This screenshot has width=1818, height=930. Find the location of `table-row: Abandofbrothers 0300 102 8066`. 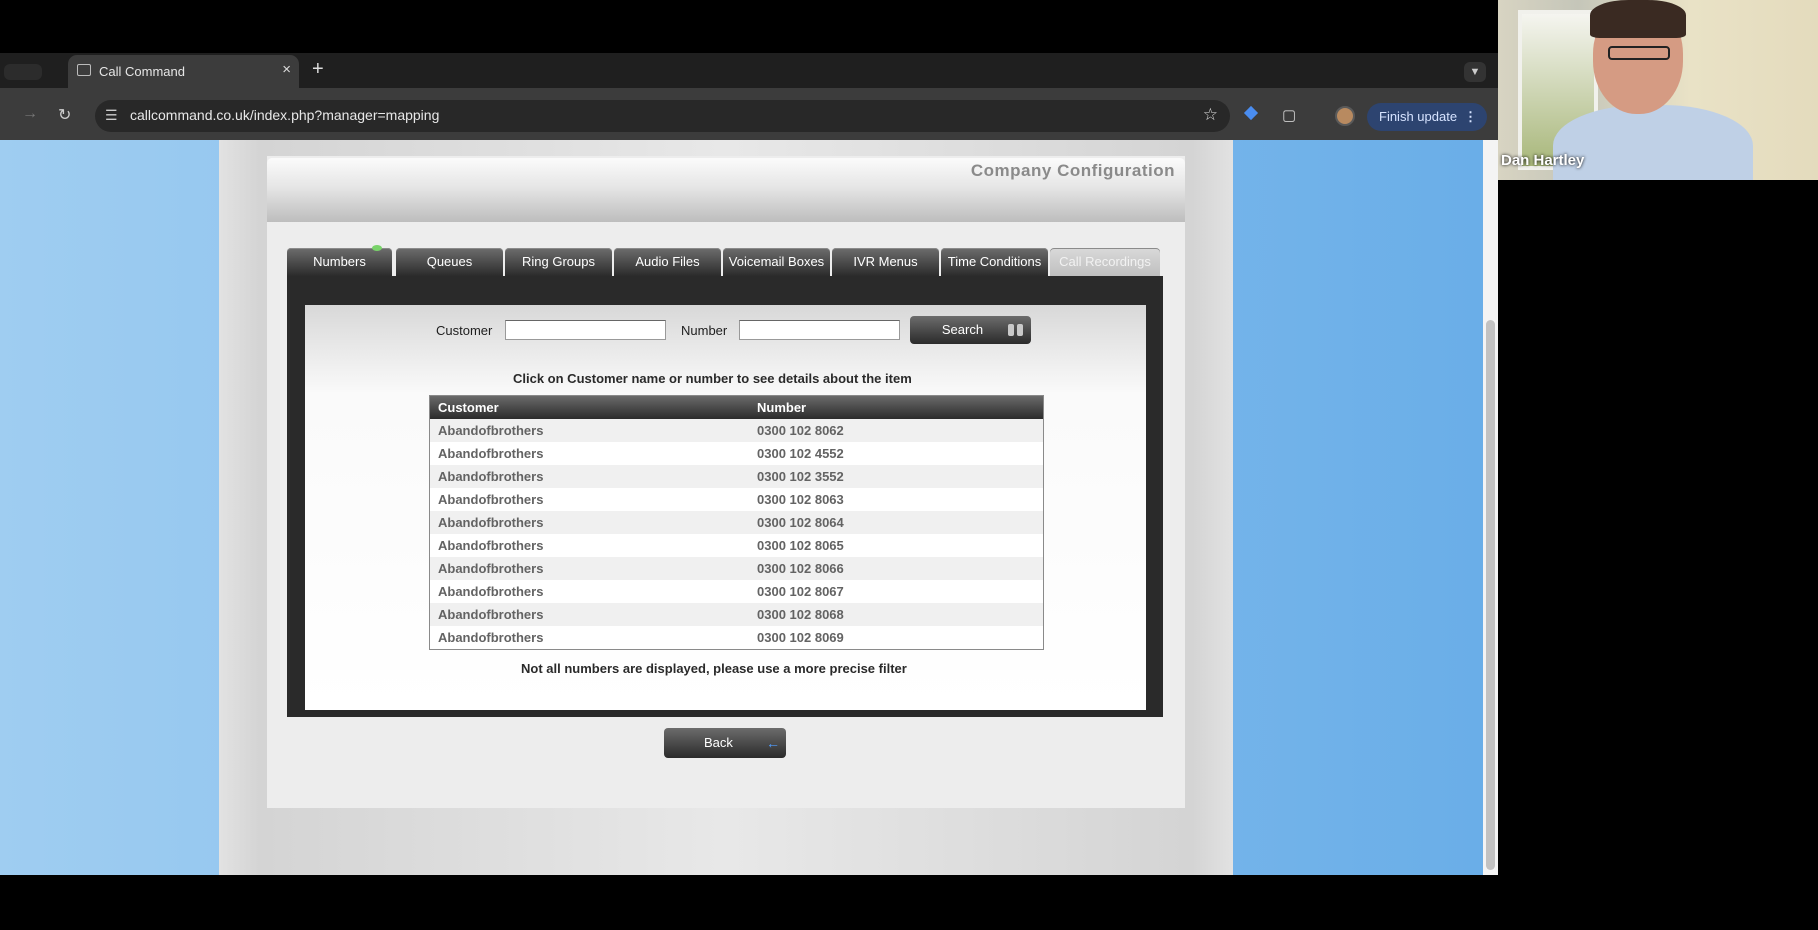

table-row: Abandofbrothers 0300 102 8066 is located at coordinates (736, 568).